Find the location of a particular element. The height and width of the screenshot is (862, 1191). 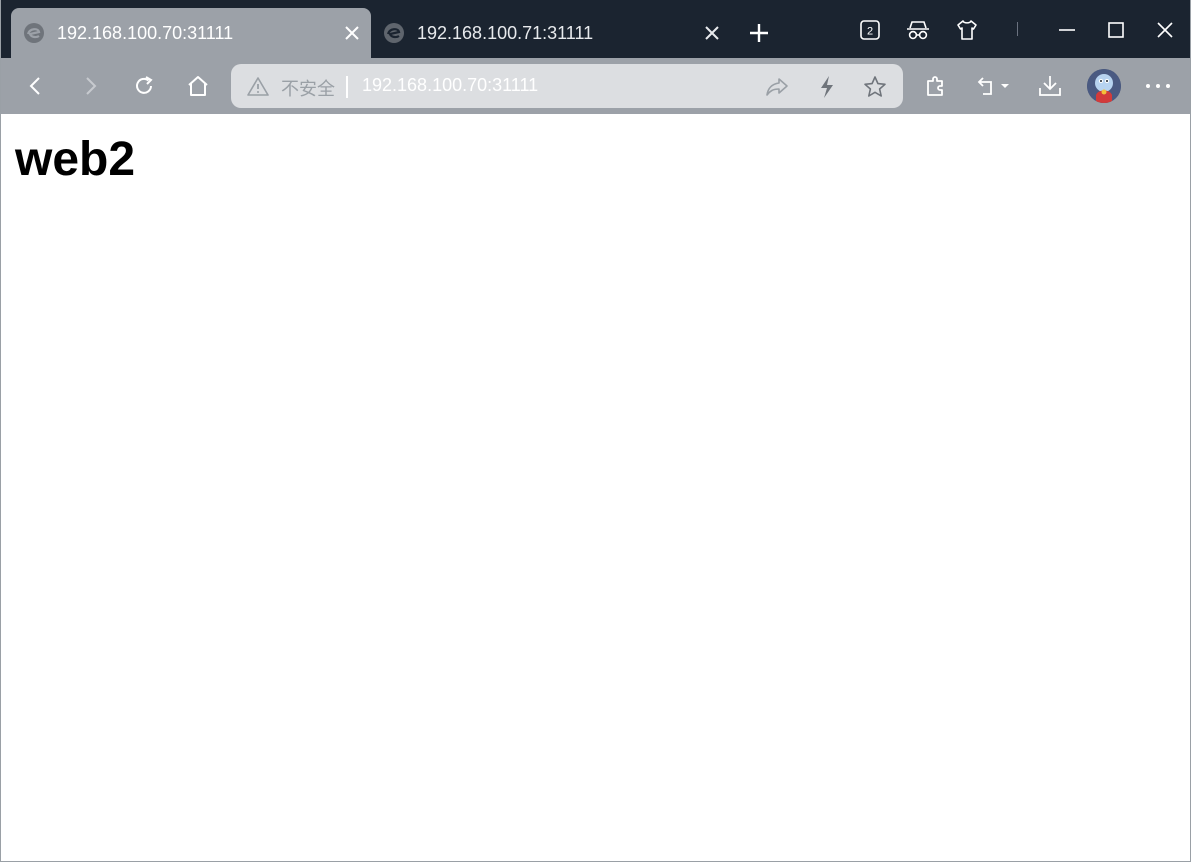

page-heading: web2 is located at coordinates (75, 159).